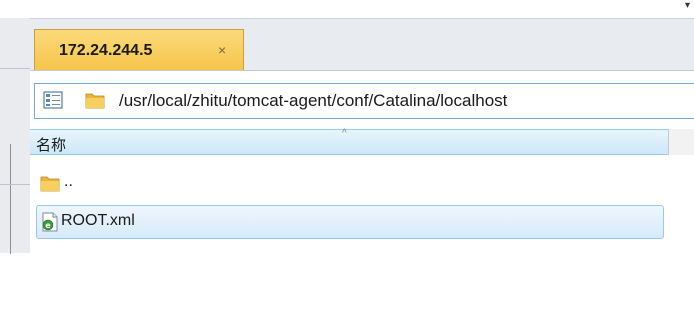 This screenshot has width=694, height=324. Describe the element at coordinates (350, 222) in the screenshot. I see `list-item-file: e ROOT.xml` at that location.